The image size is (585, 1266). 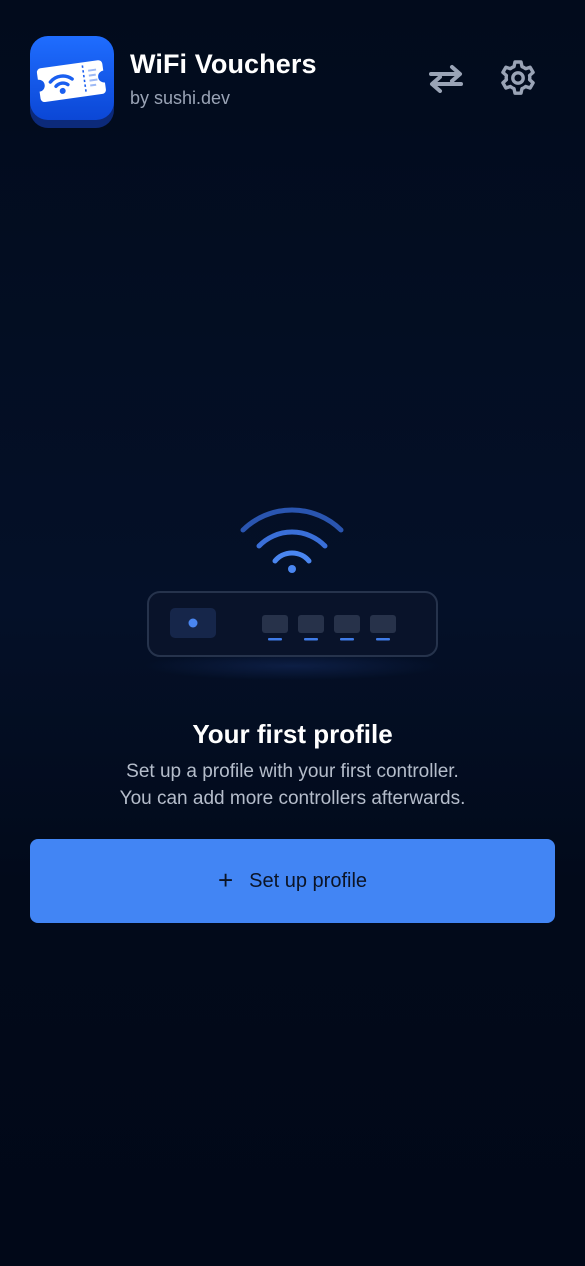 What do you see at coordinates (292, 82) in the screenshot?
I see `app-header: WiFi Vouchers by sushi.dev` at bounding box center [292, 82].